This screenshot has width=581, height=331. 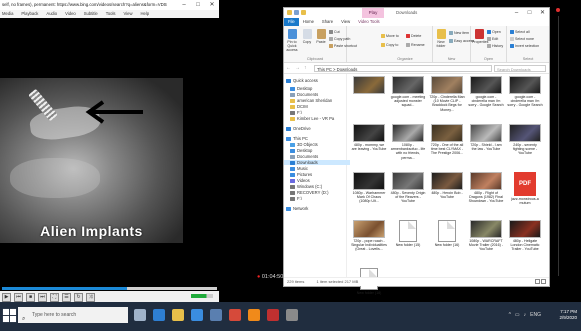 I want to click on paste-shortcut-button: Paste shortcut, so click(x=343, y=46).